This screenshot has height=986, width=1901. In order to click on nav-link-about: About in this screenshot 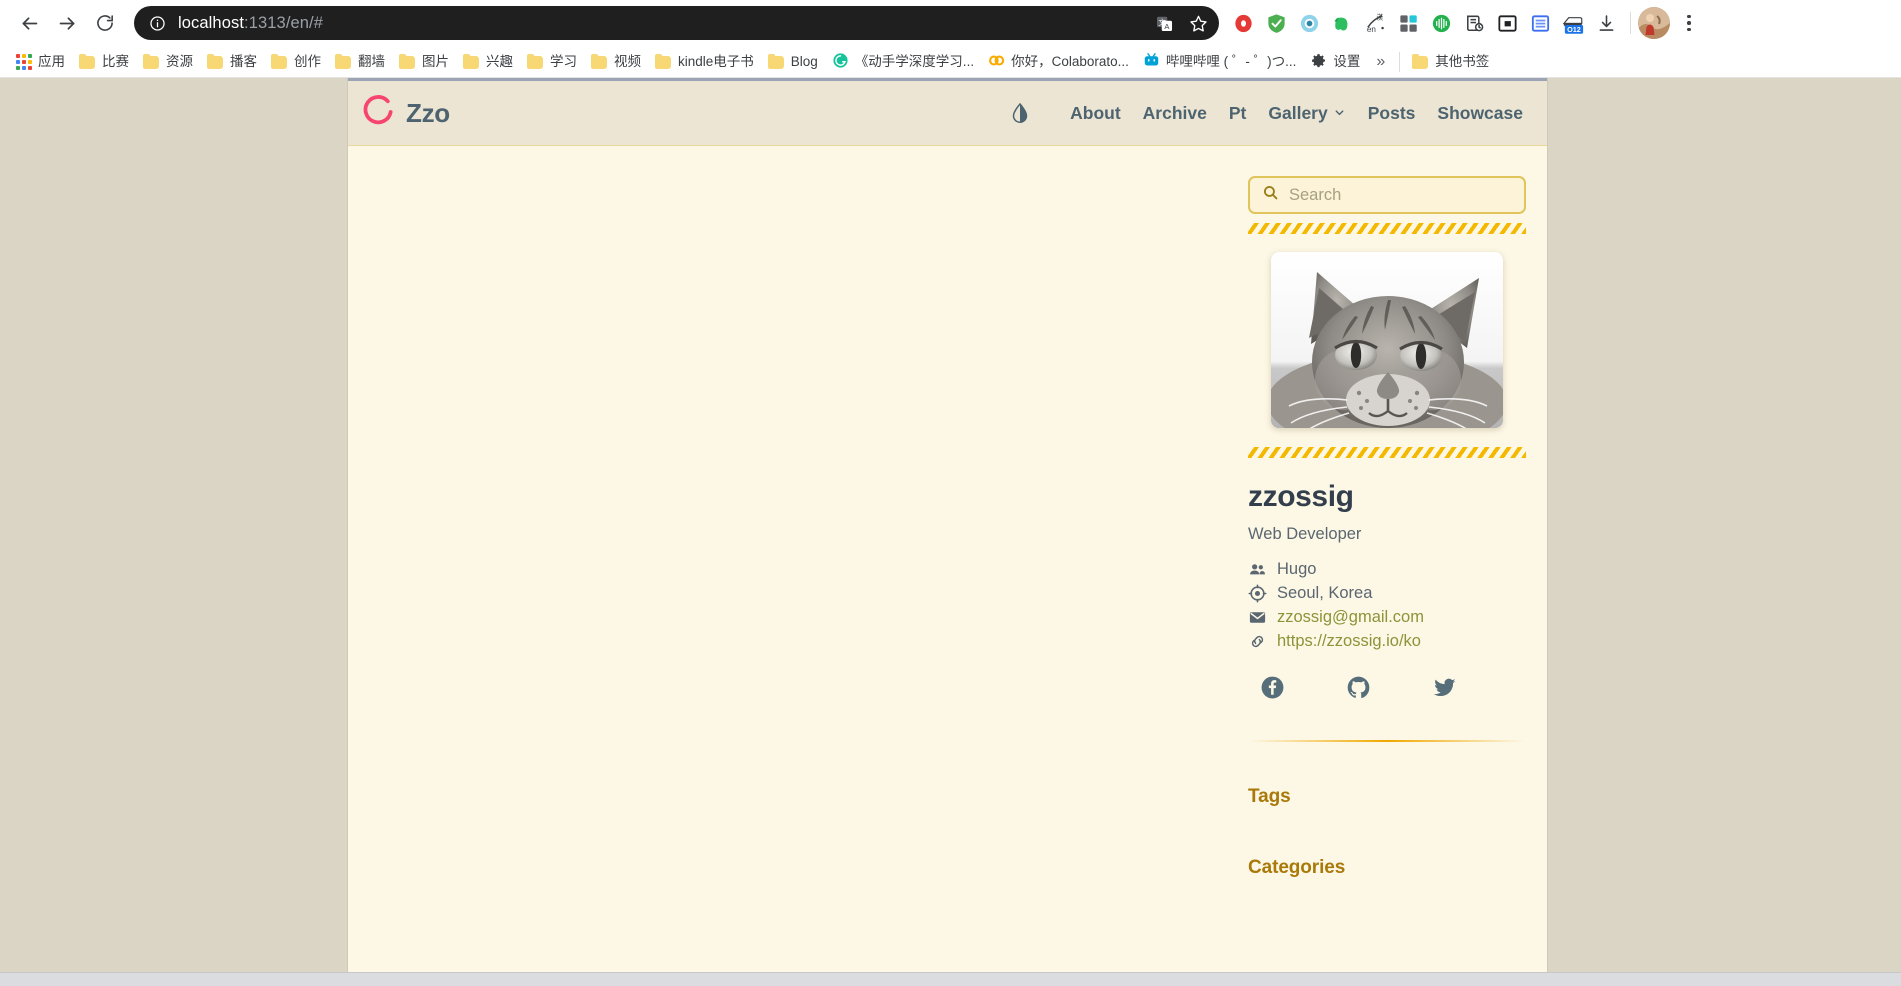, I will do `click(1095, 113)`.